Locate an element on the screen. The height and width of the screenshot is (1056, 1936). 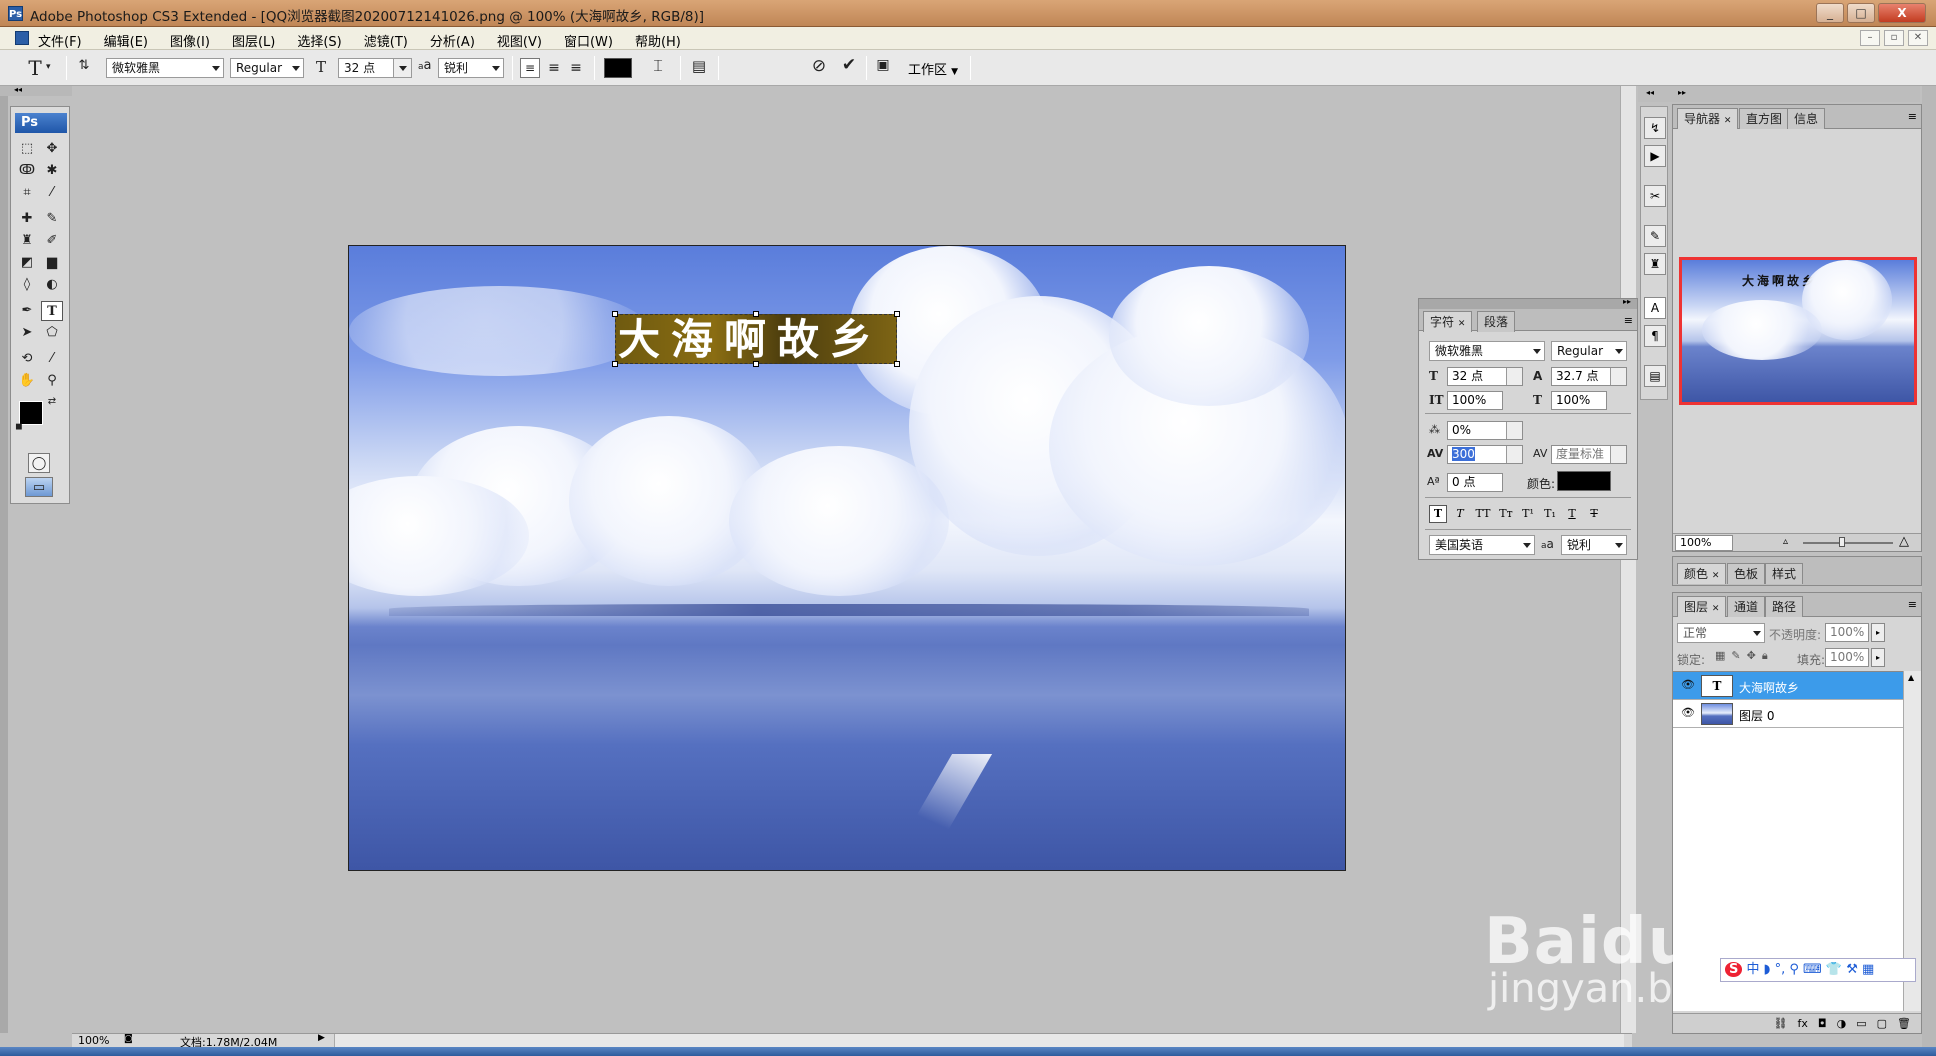
swap-colors-icon: ⇄ is located at coordinates (52, 402).